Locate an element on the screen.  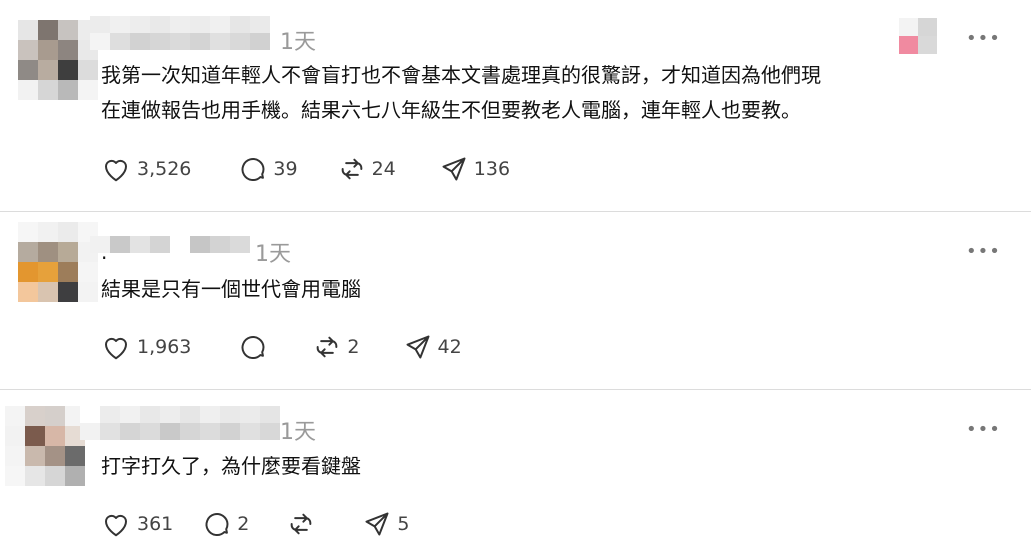
like-button: 361 is located at coordinates (137, 524).